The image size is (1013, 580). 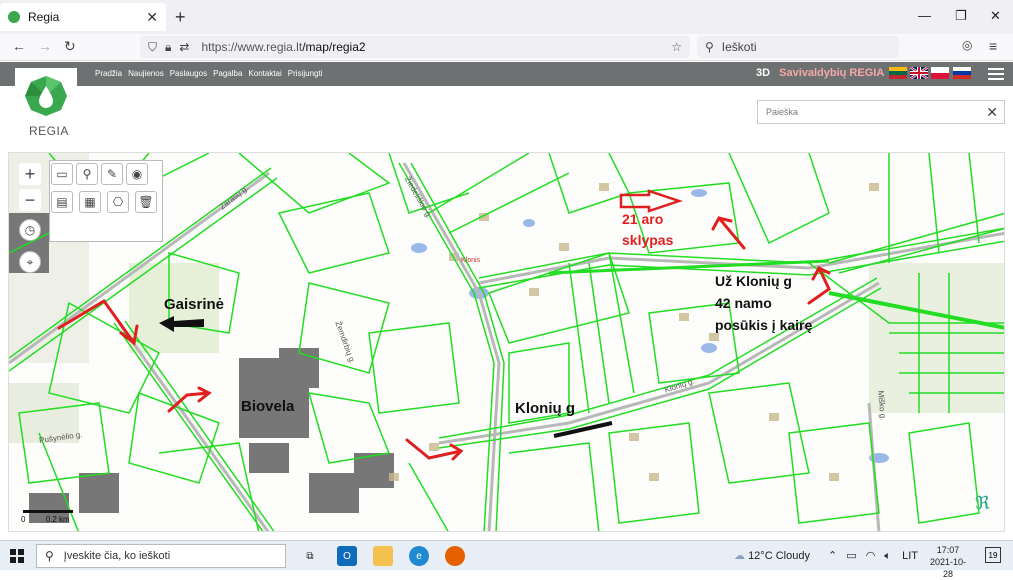 I want to click on file-explorer-icon, so click(x=383, y=556).